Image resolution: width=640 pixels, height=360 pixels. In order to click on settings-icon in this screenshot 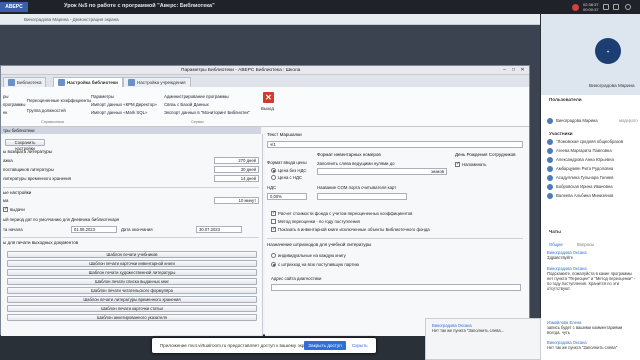, I will do `click(616, 7)`.